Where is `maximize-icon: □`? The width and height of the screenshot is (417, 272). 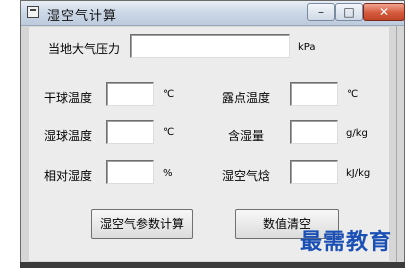
maximize-icon: □ is located at coordinates (349, 12).